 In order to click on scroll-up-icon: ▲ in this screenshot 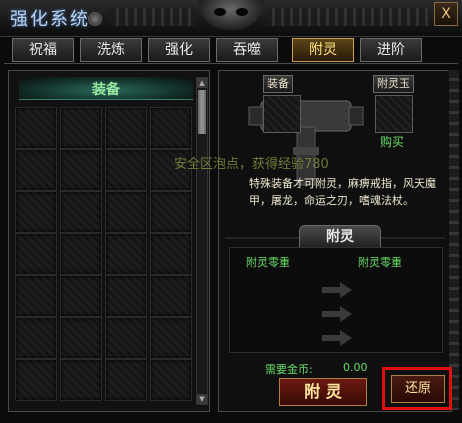, I will do `click(202, 83)`.